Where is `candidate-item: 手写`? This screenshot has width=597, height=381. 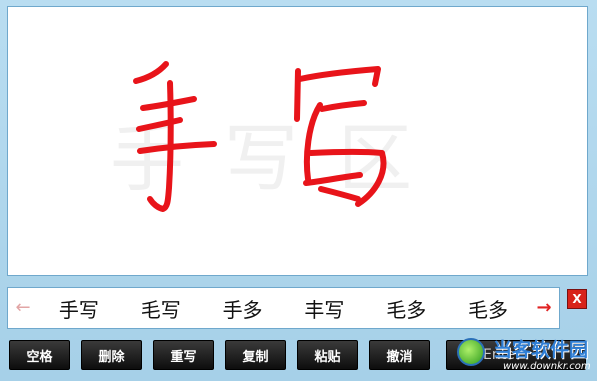 candidate-item: 手写 is located at coordinates (79, 308).